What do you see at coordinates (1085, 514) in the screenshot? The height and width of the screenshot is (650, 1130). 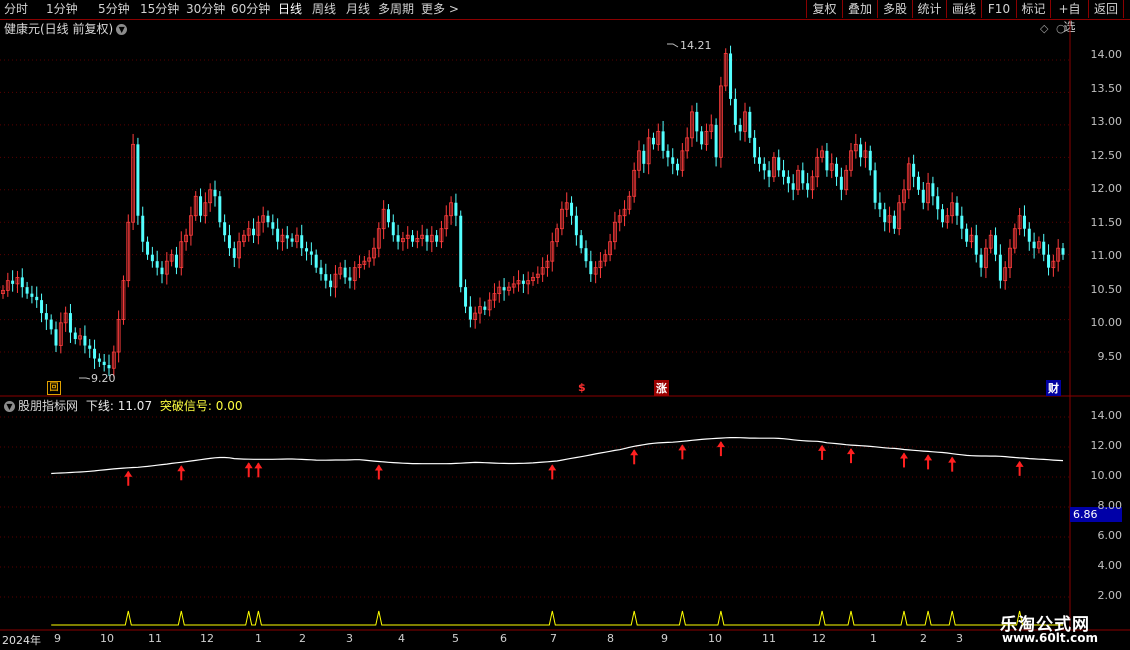 I see `price-tag: 6.86` at bounding box center [1085, 514].